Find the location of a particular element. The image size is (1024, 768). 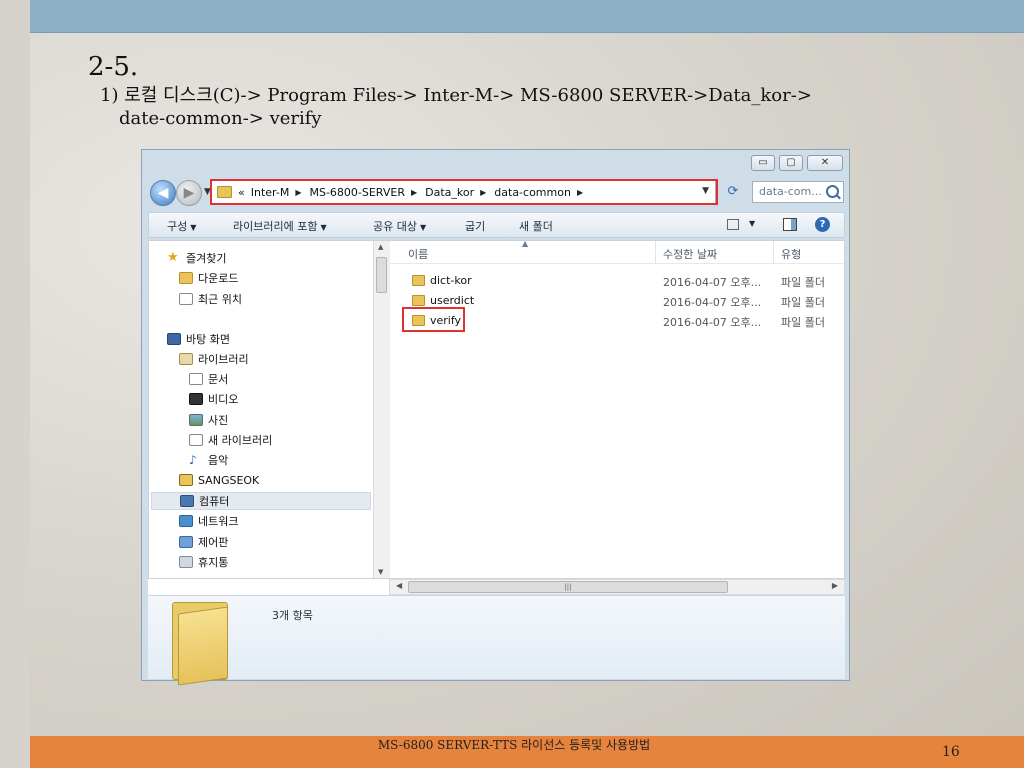

pictures-icon is located at coordinates (196, 420).